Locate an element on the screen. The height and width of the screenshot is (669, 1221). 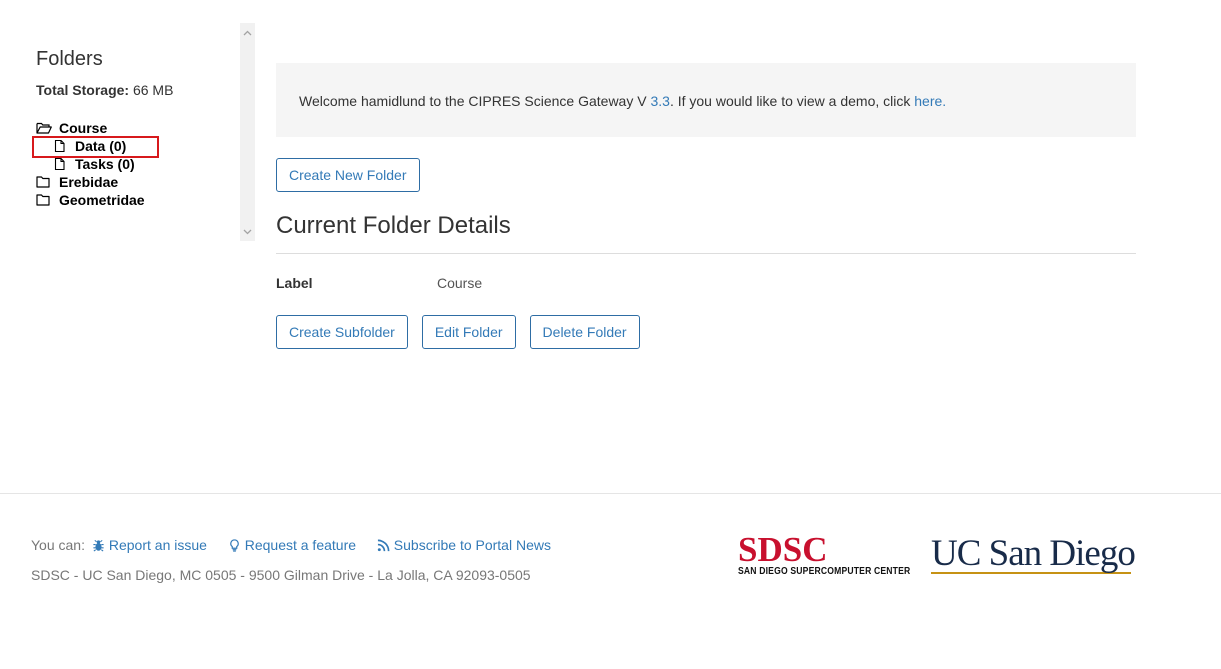
tree-label-tasks: Tasks (0) is located at coordinates (105, 164).